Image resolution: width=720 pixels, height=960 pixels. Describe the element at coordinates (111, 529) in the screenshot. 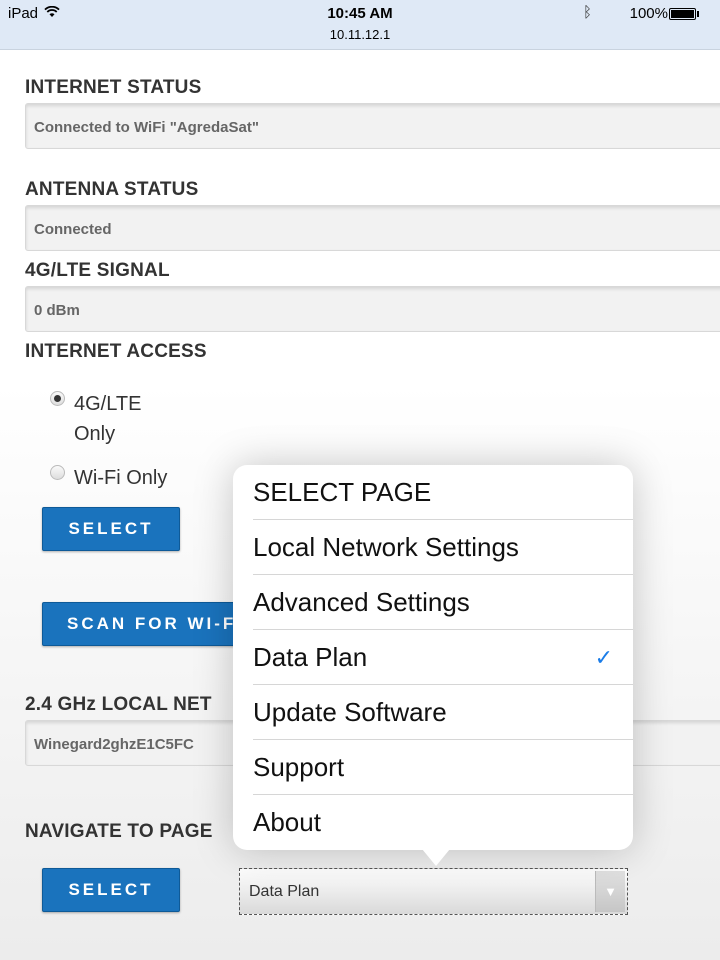

I see `access-select-button: SELECT` at that location.